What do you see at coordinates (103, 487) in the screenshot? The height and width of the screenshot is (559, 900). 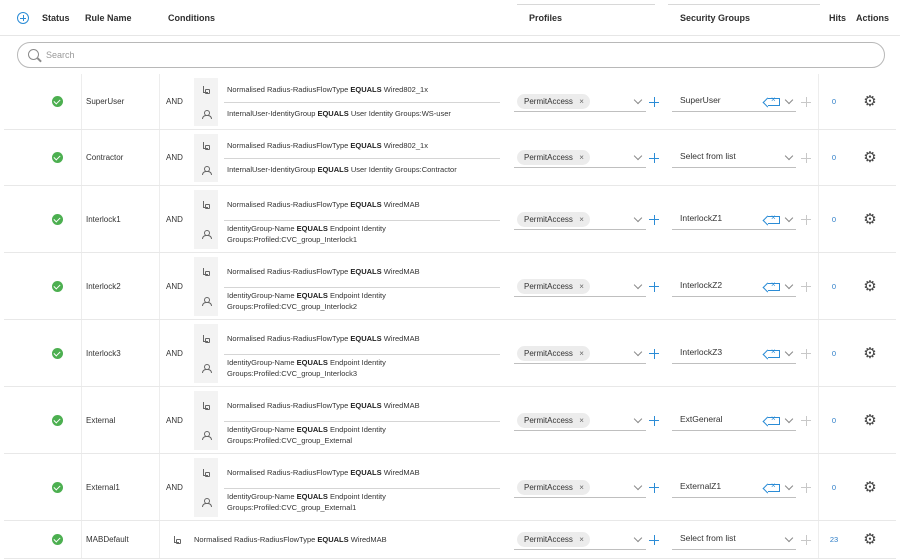 I see `rule-name: External1` at bounding box center [103, 487].